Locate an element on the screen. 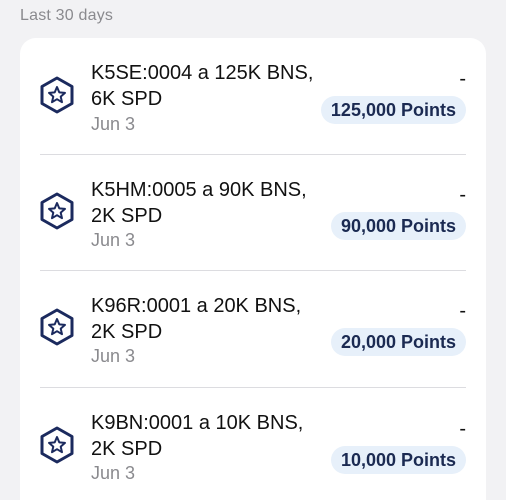 This screenshot has height=500, width=506. transaction-title: K5SE:0004 a 125K BNS, 6K SPD is located at coordinates (202, 86).